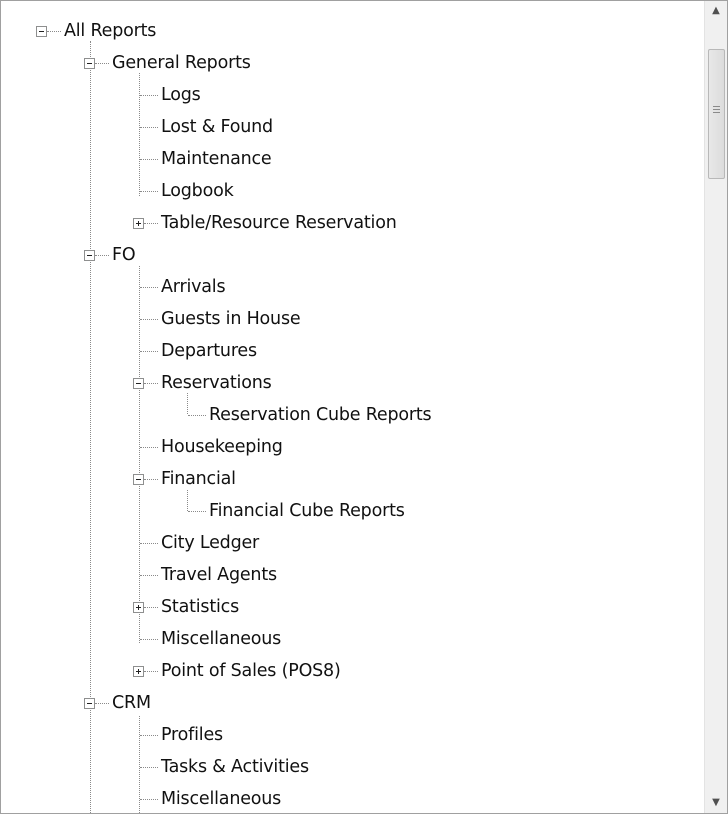 Image resolution: width=728 pixels, height=814 pixels. I want to click on tree-node-label: Logs, so click(181, 95).